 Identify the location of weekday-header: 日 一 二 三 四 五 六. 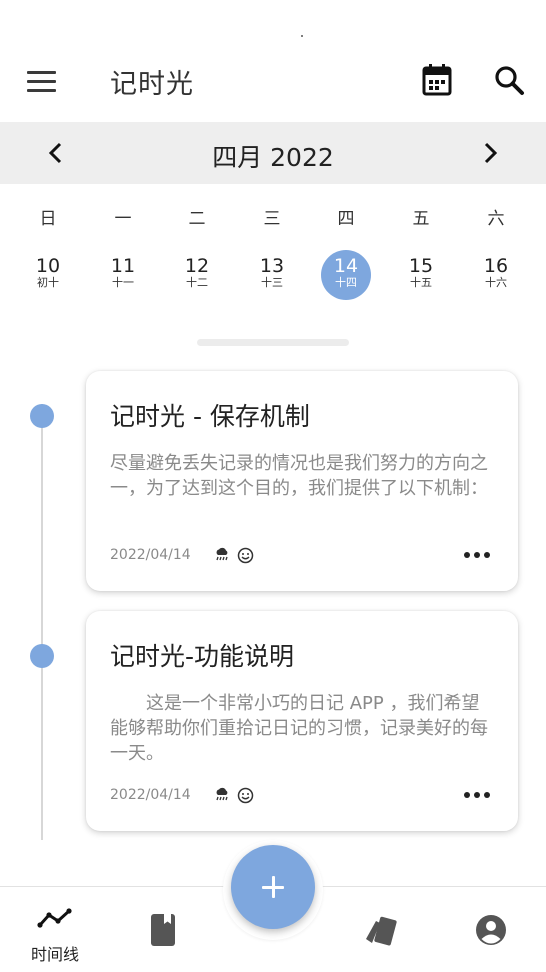
(273, 216).